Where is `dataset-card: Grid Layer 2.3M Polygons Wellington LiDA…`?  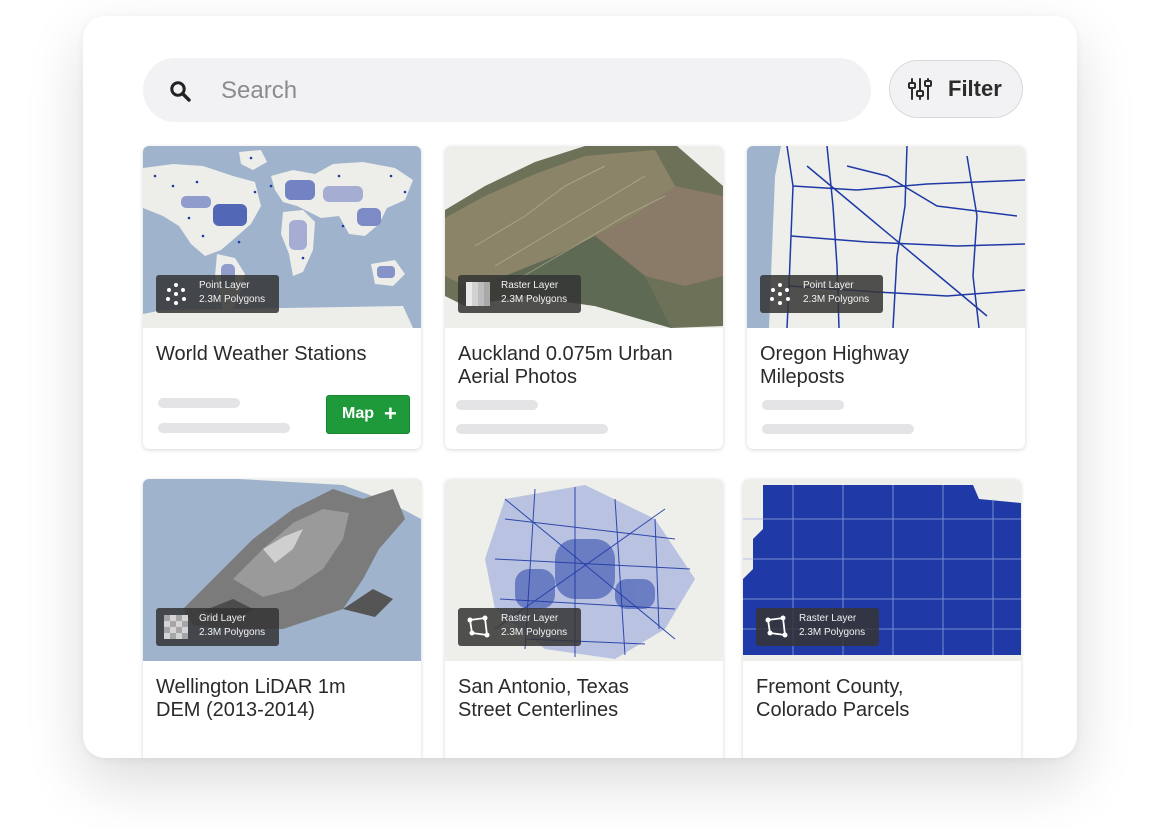
dataset-card: Grid Layer 2.3M Polygons Wellington LiDA… is located at coordinates (282, 618).